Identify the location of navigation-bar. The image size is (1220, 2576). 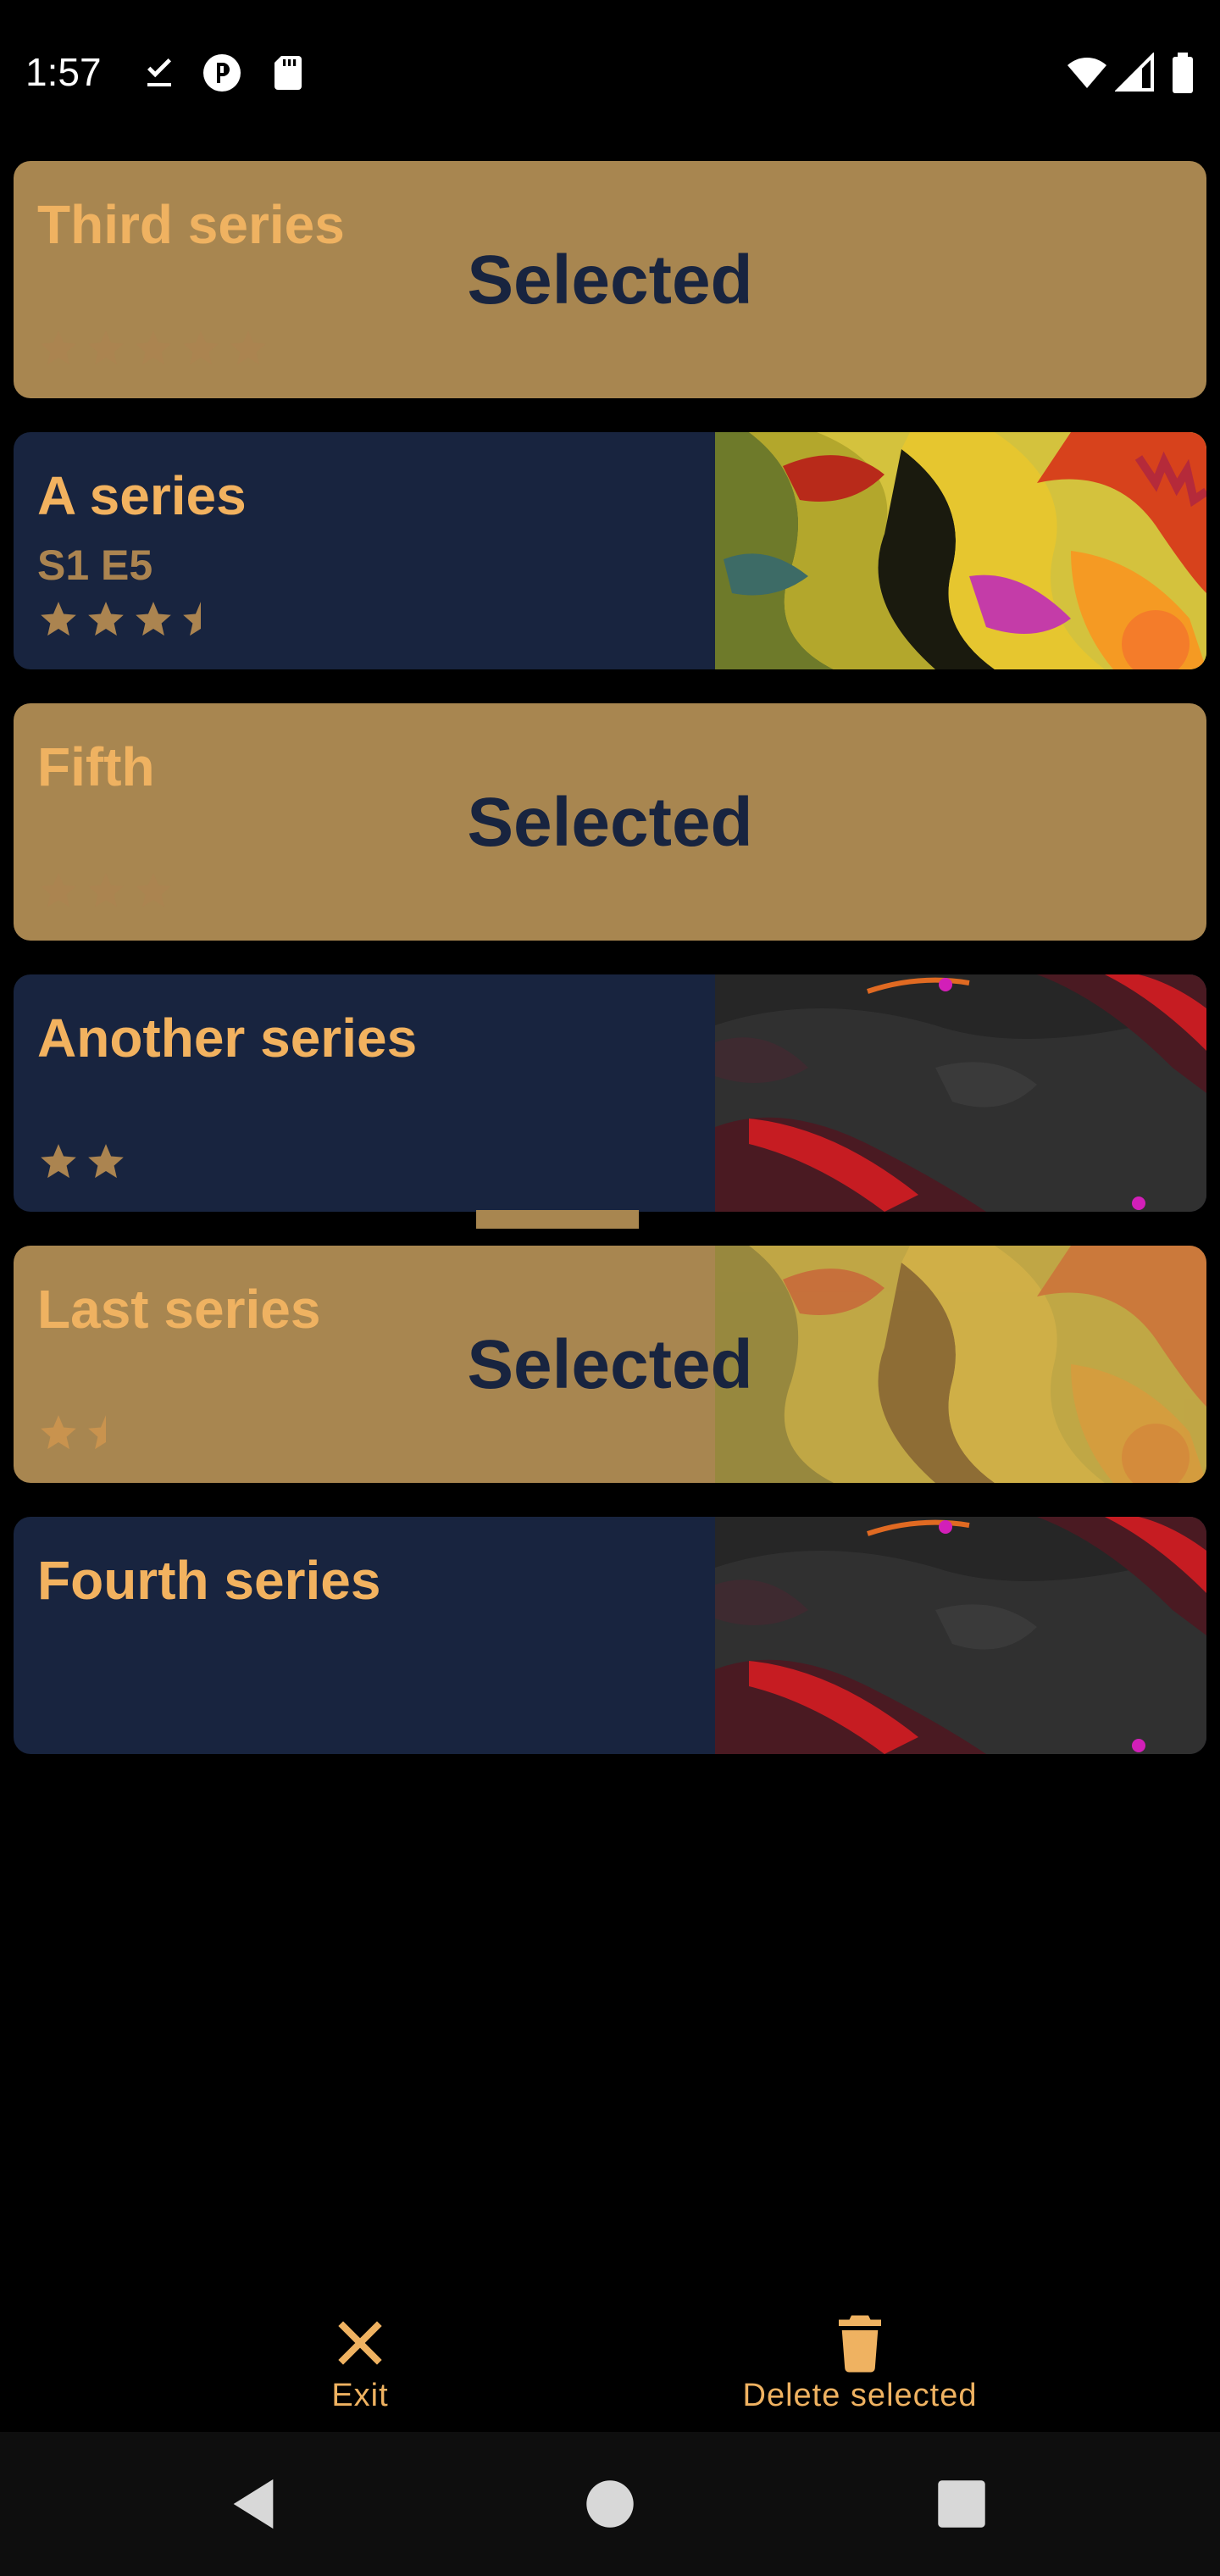
(610, 2504).